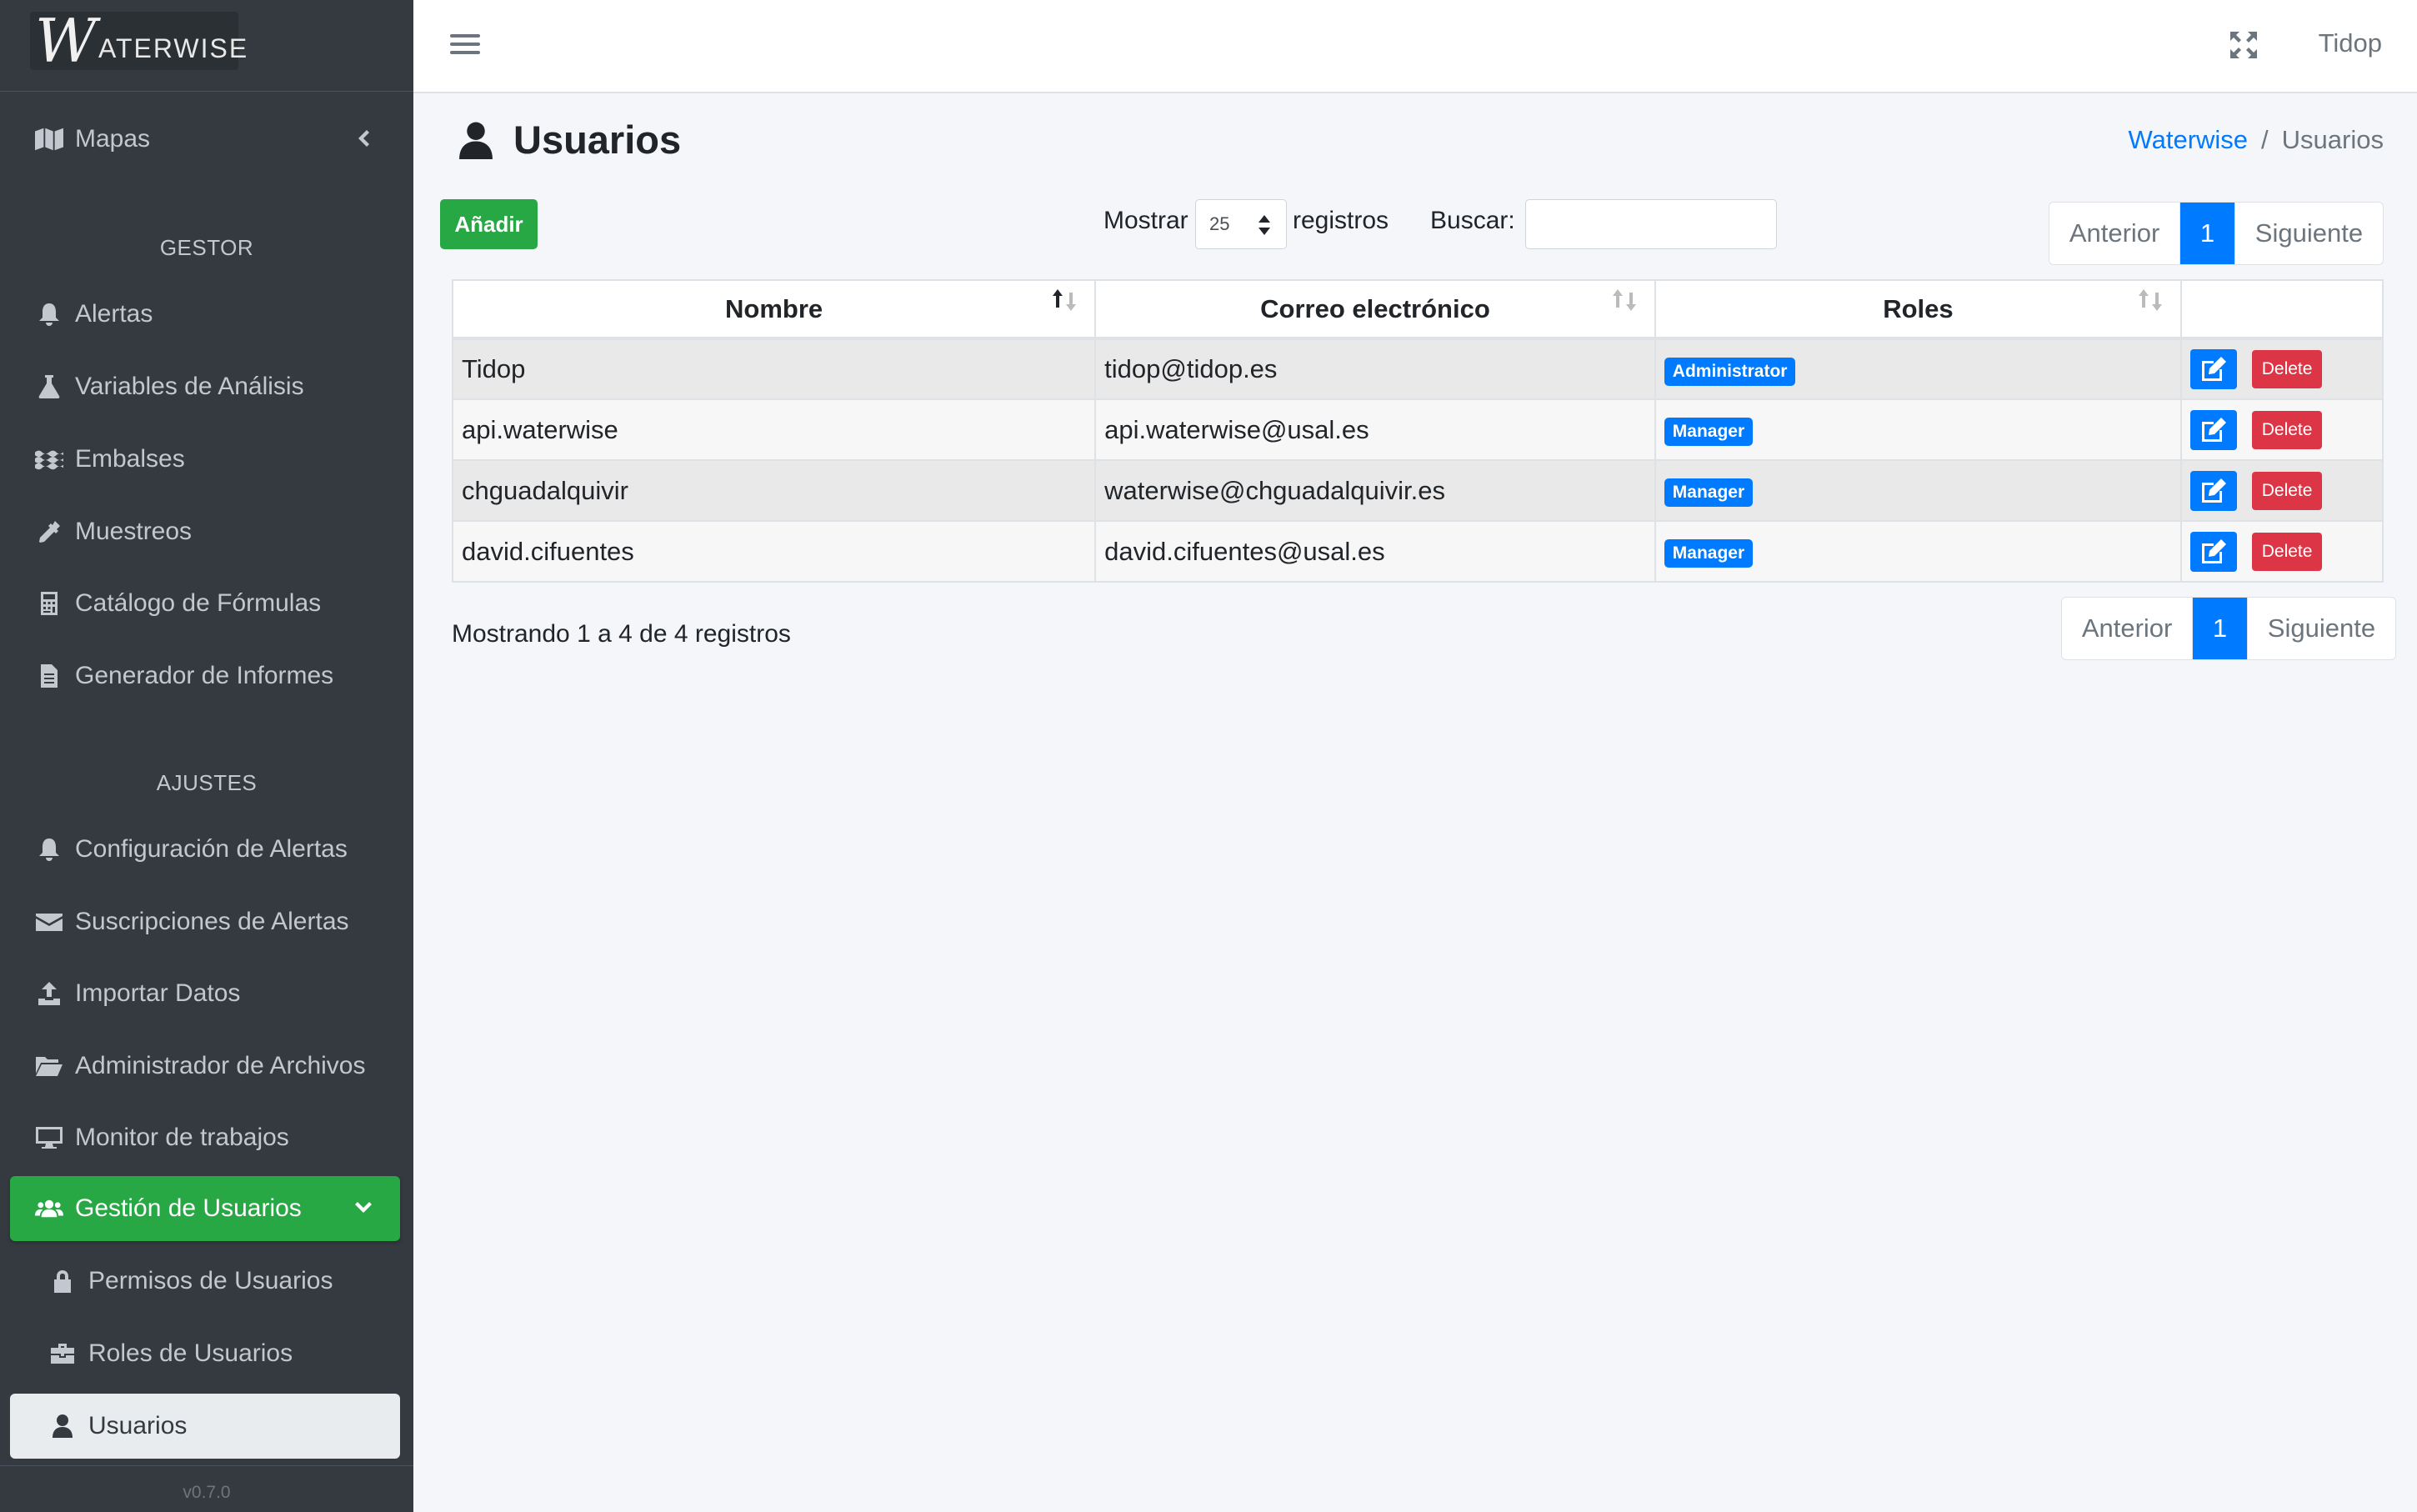 The image size is (2417, 1512). I want to click on calculator-icon, so click(53, 603).